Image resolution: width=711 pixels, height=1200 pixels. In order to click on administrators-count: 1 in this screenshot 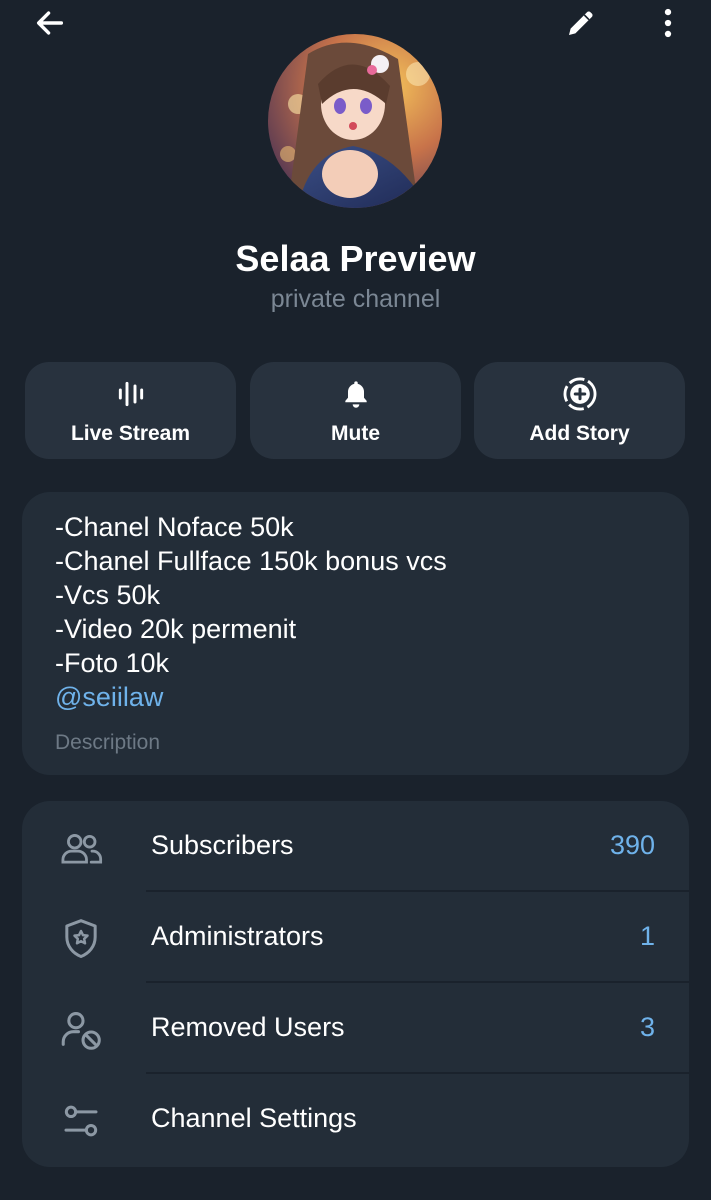, I will do `click(647, 936)`.